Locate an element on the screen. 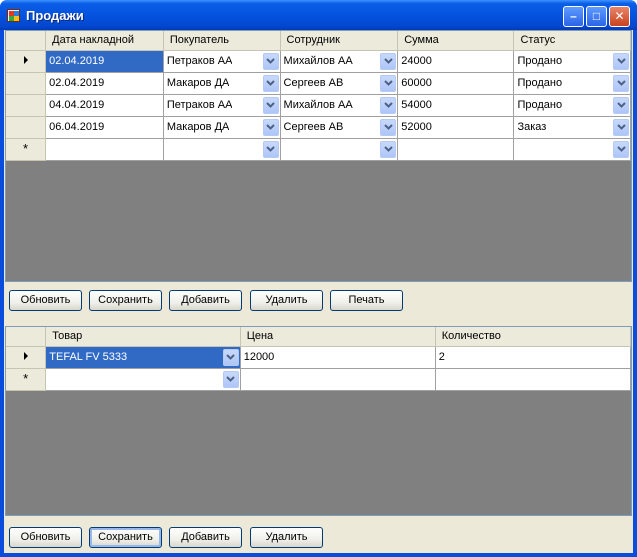 The width and height of the screenshot is (637, 557). cell-buyer: Макаров ДА is located at coordinates (198, 83).